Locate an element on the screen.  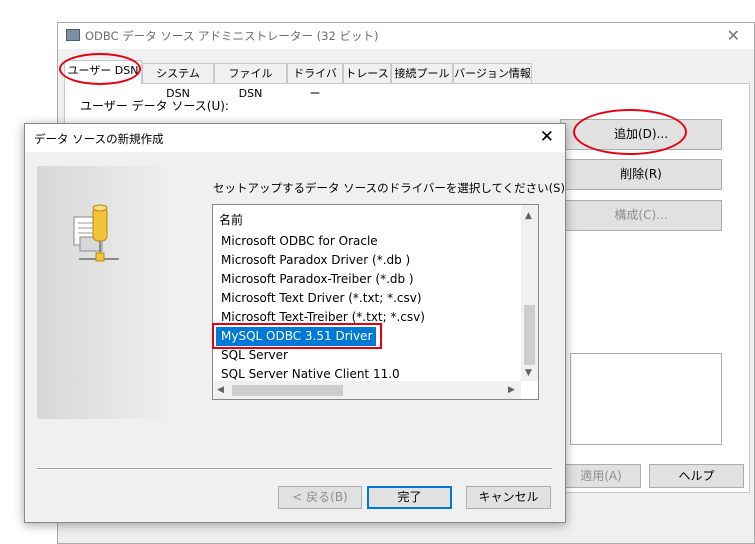
vertical-scrollbar-thumb is located at coordinates (529, 335).